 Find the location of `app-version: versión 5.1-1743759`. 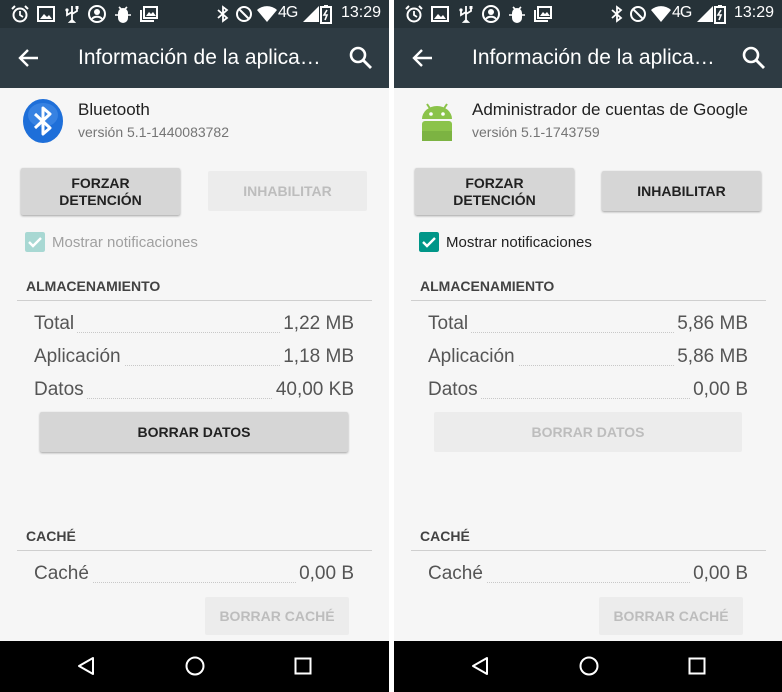

app-version: versión 5.1-1743759 is located at coordinates (536, 132).